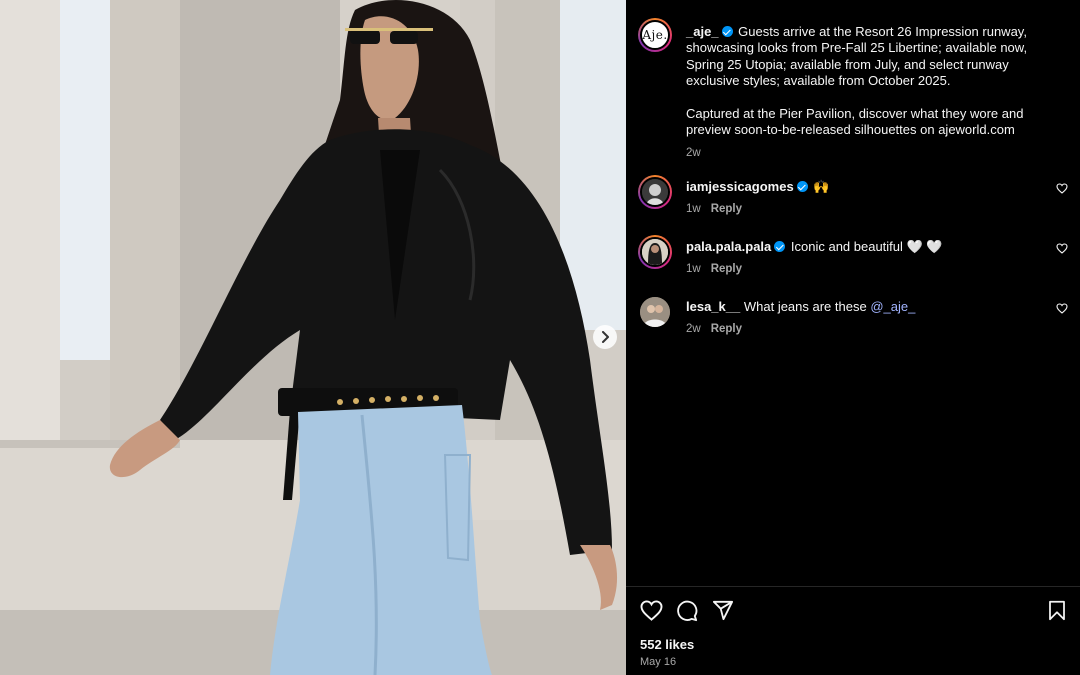  I want to click on brand-logo: Aje., so click(655, 35).